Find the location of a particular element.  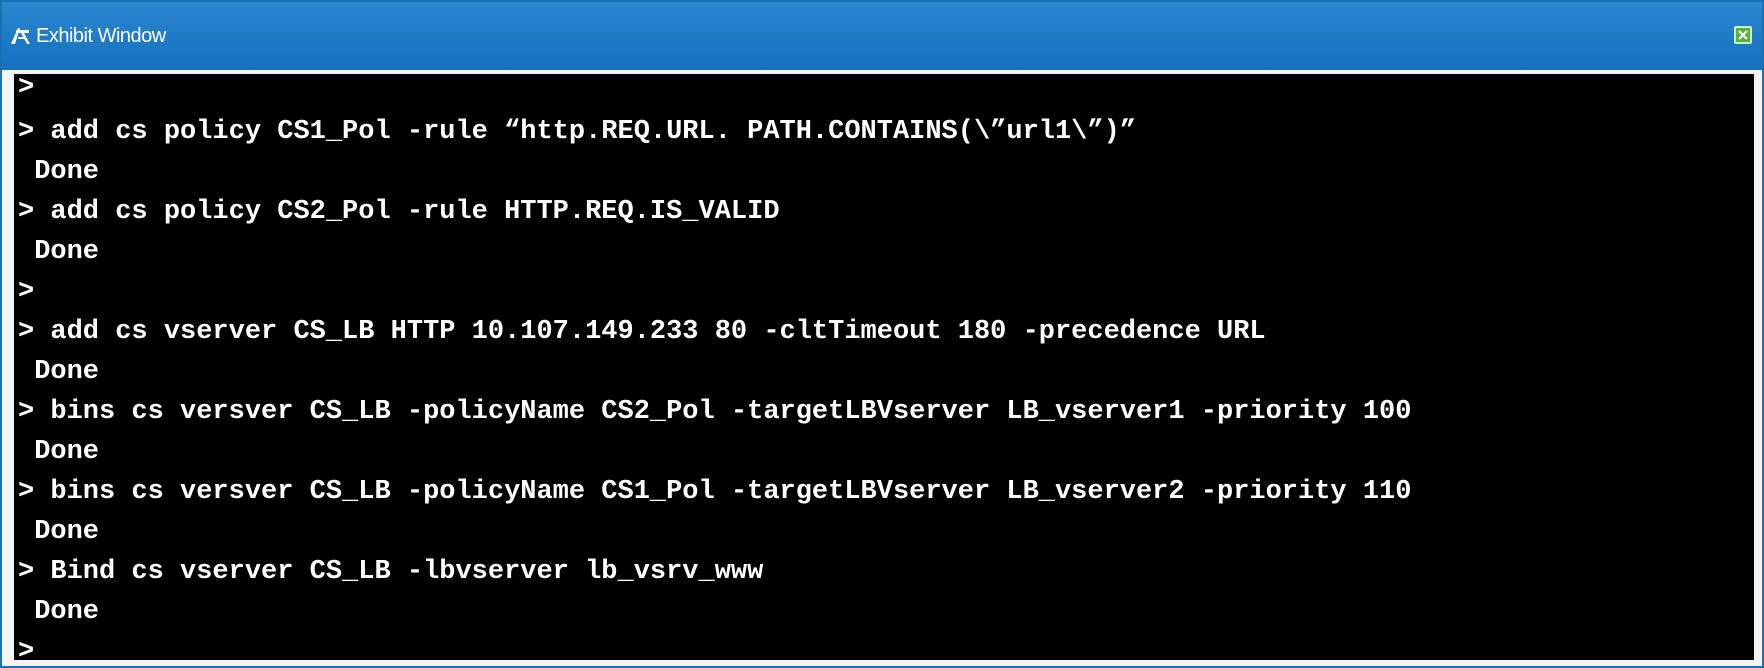

close-icon is located at coordinates (1743, 35).